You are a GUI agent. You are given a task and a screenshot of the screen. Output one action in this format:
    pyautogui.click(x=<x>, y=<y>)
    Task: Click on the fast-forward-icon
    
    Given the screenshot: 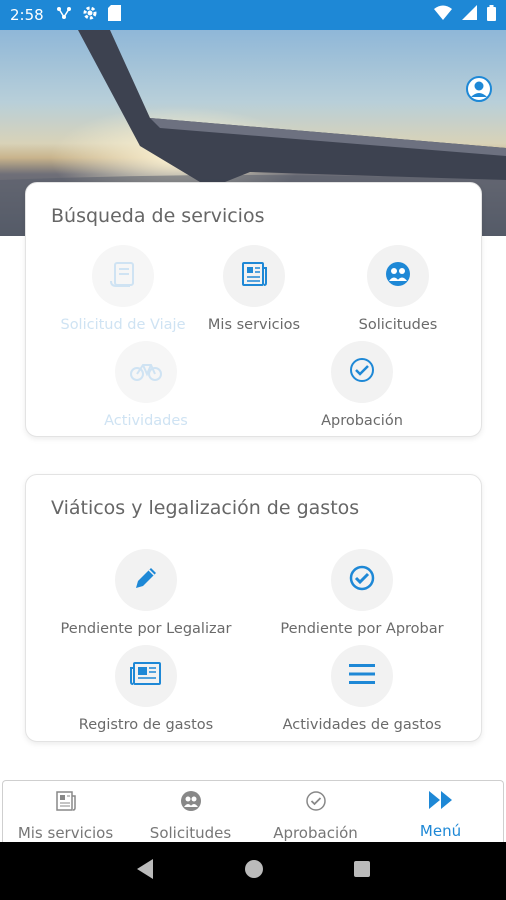 What is the action you would take?
    pyautogui.click(x=441, y=802)
    